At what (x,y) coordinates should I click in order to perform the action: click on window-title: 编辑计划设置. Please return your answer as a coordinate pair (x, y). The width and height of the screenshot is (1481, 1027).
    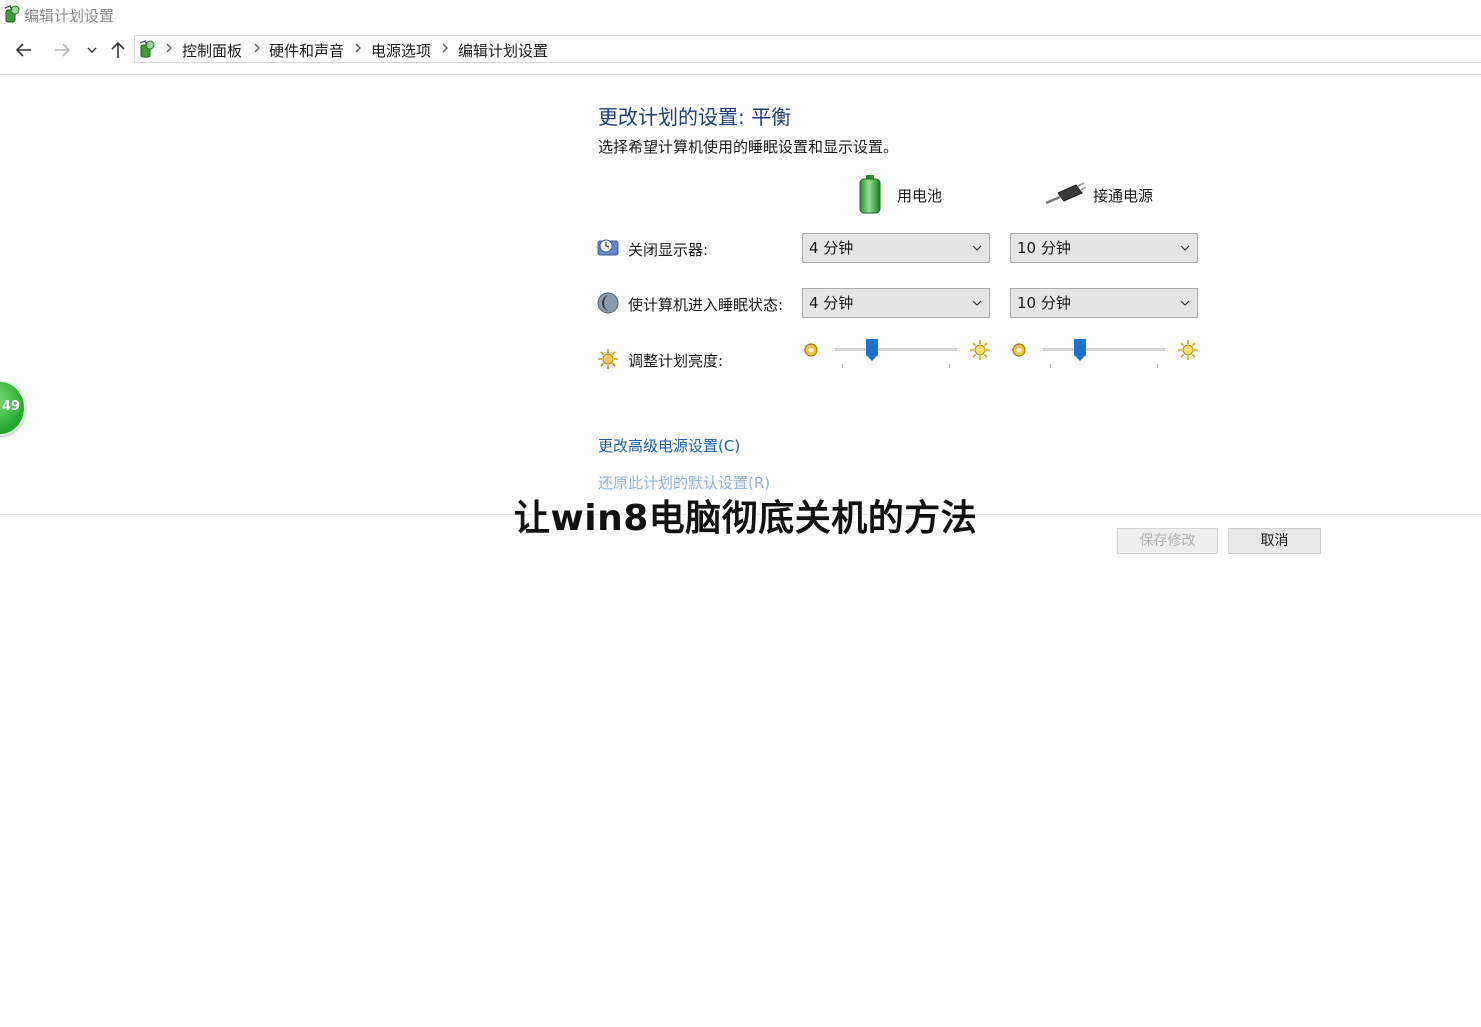
    Looking at the image, I should click on (69, 16).